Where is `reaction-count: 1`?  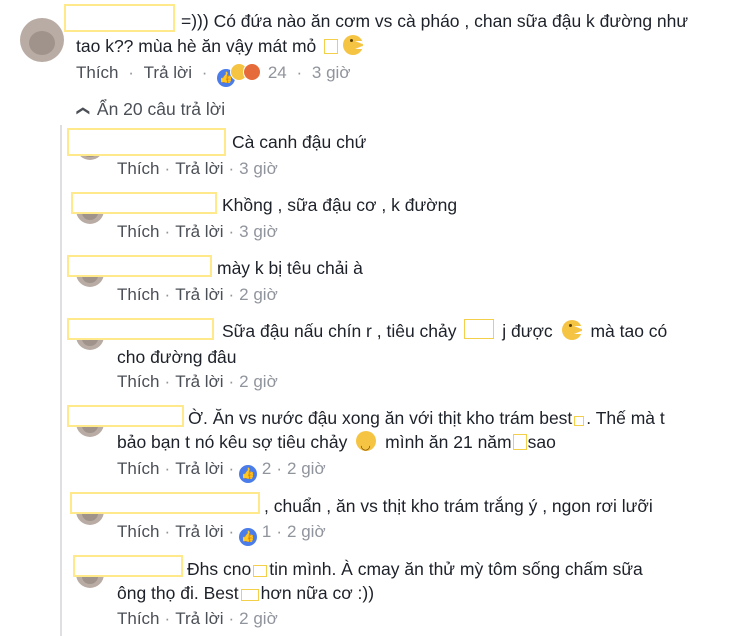
reaction-count: 1 is located at coordinates (266, 531).